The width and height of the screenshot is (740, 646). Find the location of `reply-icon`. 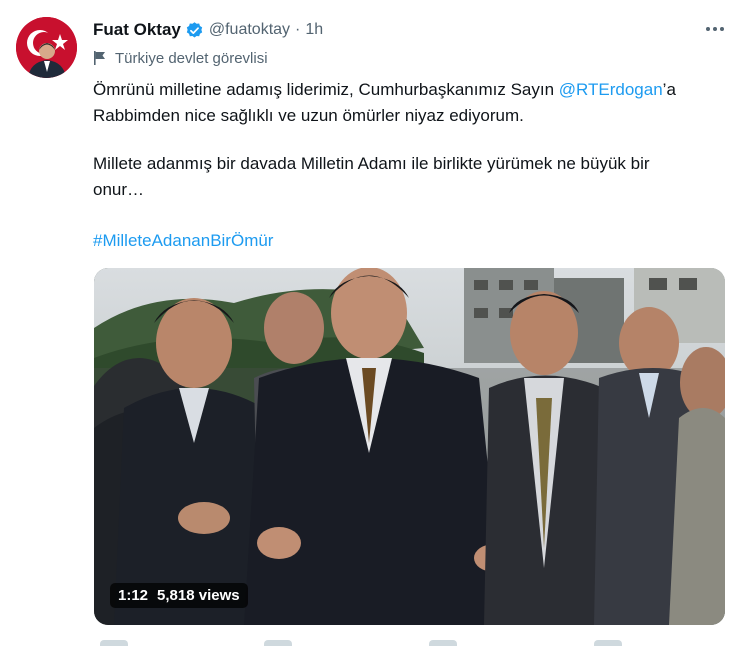

reply-icon is located at coordinates (114, 643).